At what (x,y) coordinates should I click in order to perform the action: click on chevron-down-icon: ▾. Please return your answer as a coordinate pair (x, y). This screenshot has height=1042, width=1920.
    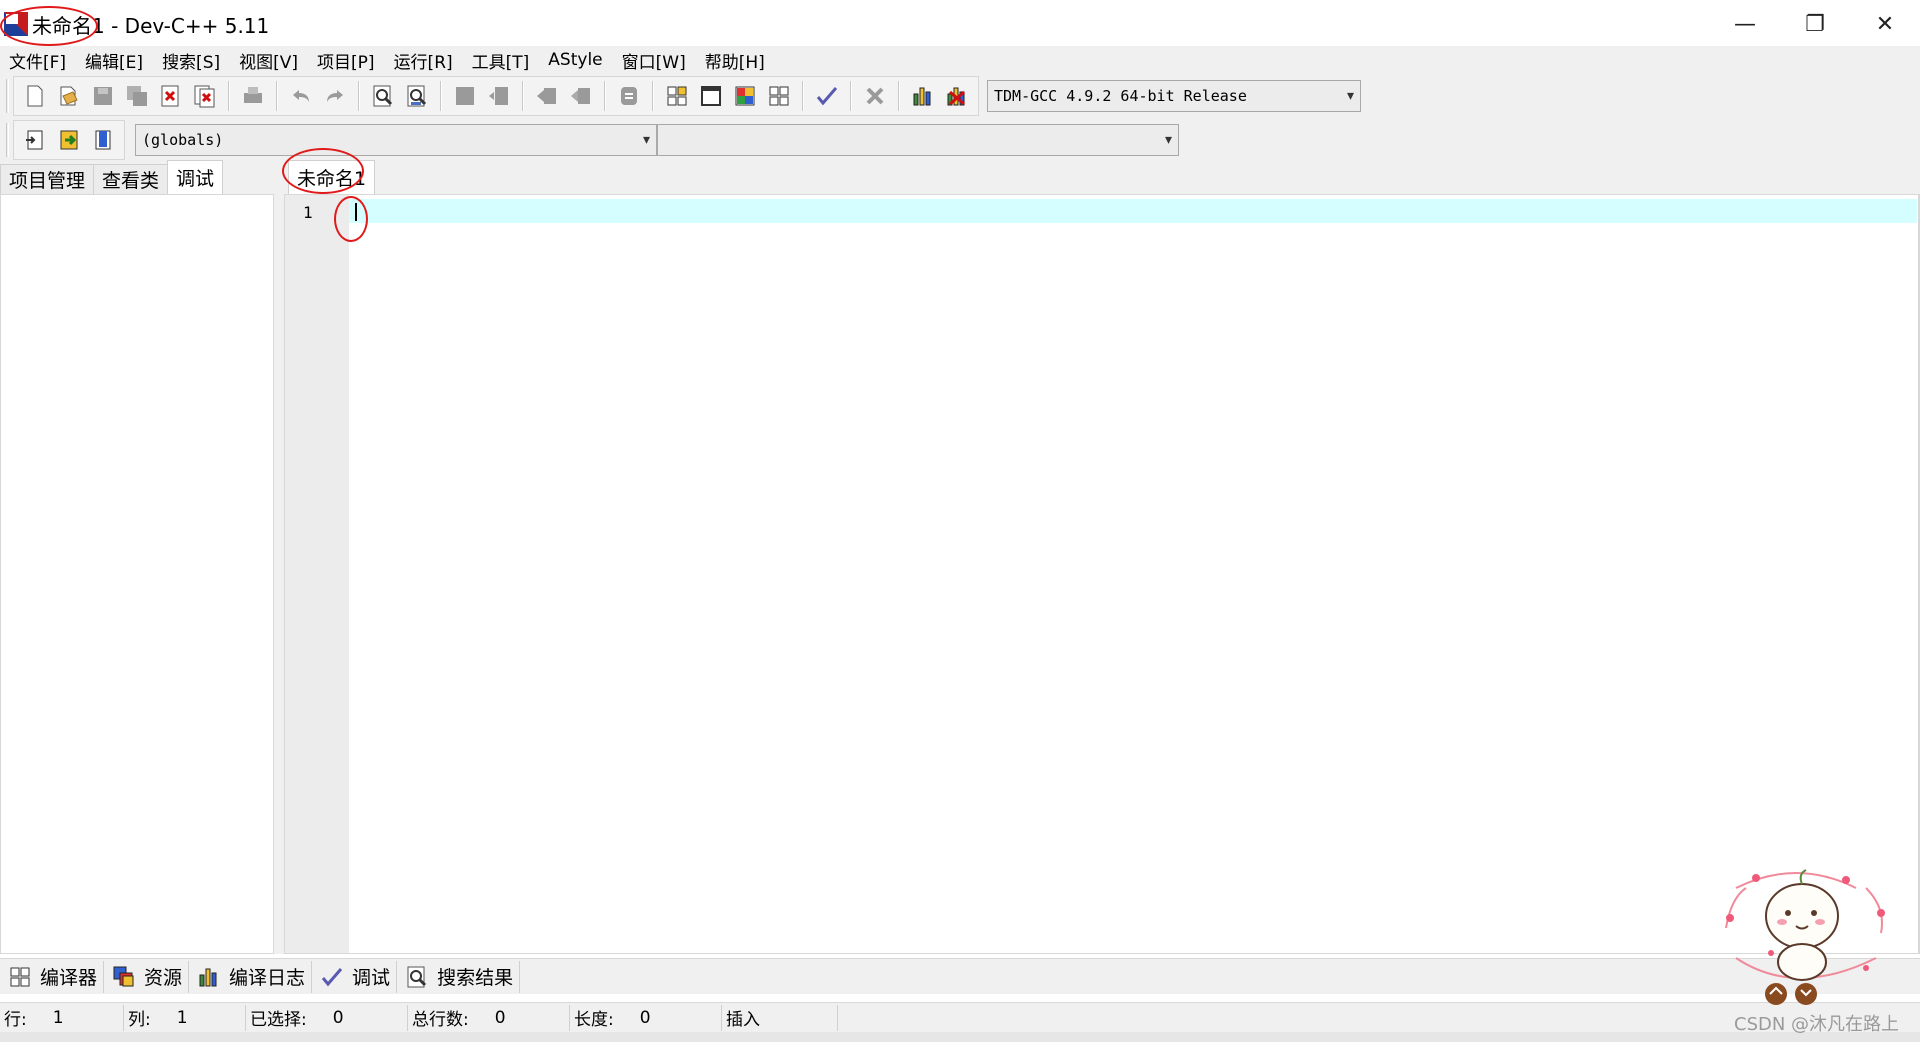
    Looking at the image, I should click on (1168, 140).